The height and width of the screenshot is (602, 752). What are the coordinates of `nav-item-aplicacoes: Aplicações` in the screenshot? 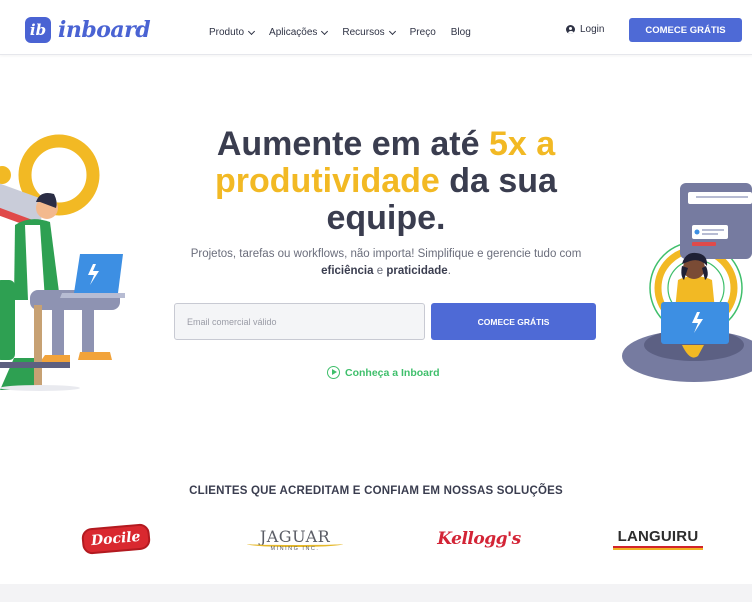 It's located at (299, 32).